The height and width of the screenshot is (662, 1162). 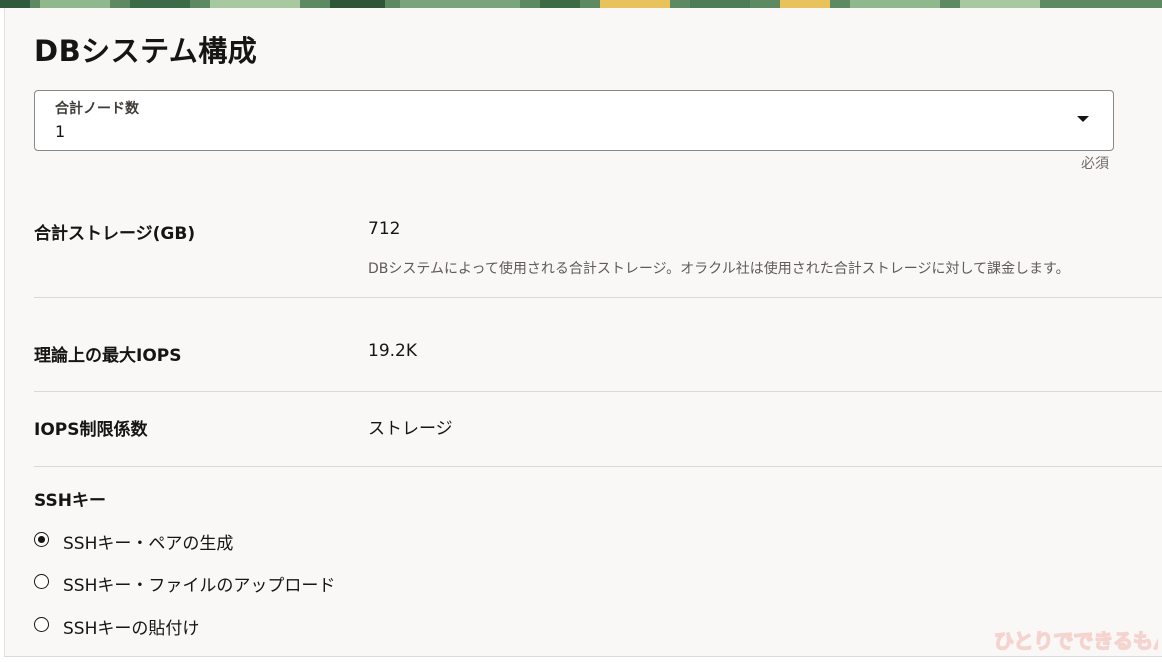 I want to click on ssh-key-heading: SSHキー, so click(x=70, y=501).